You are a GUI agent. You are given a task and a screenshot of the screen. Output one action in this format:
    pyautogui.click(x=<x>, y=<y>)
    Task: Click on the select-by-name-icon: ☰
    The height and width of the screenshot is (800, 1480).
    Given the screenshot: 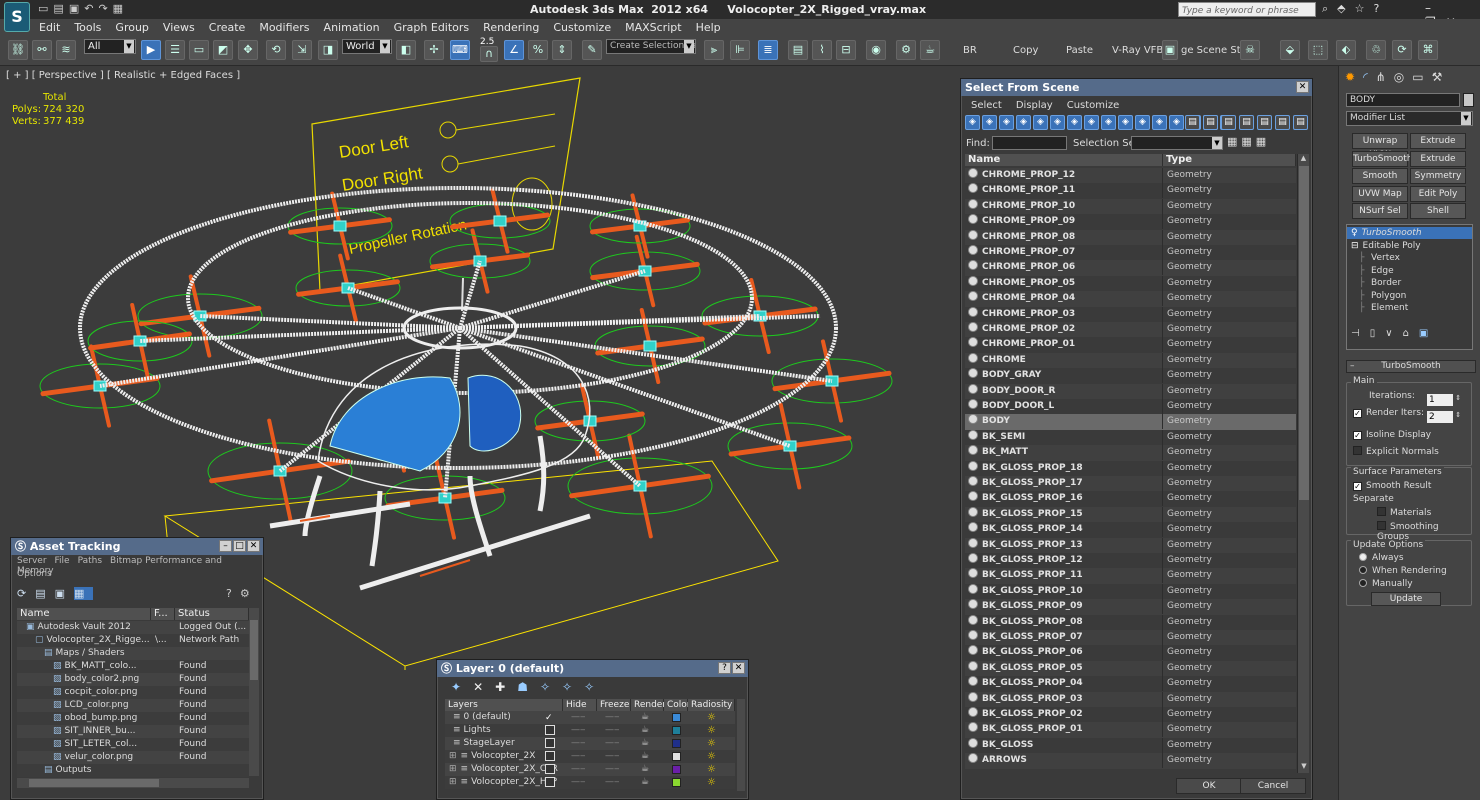 What is the action you would take?
    pyautogui.click(x=175, y=50)
    